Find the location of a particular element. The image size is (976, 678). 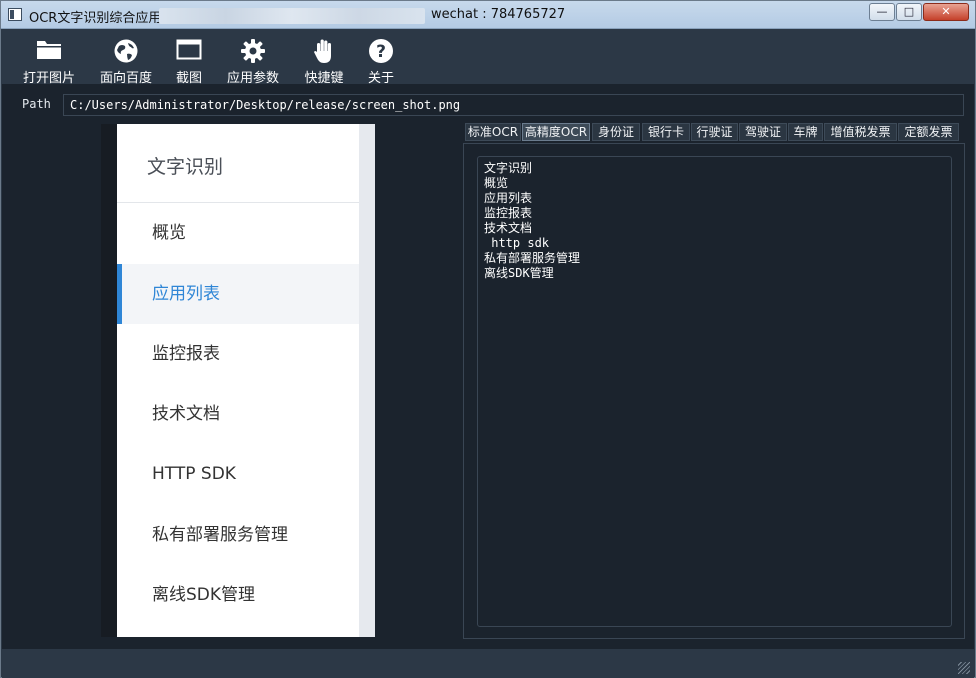

title-bar: OCR文字识别综合应用 wechat : 784765727 — □ ✕ is located at coordinates (488, 15).